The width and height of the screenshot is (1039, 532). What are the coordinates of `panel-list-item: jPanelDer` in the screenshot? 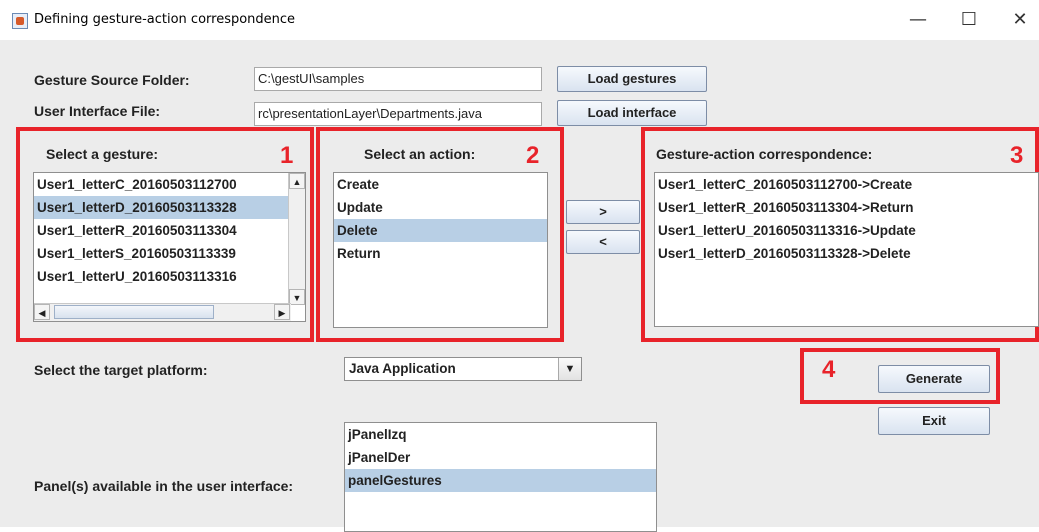 It's located at (500, 457).